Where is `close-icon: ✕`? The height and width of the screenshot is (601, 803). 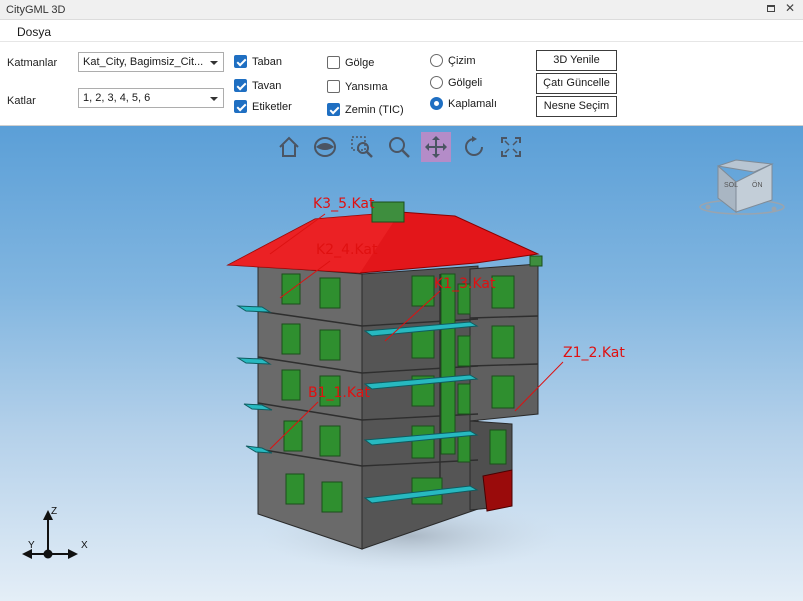
close-icon: ✕ is located at coordinates (791, 8).